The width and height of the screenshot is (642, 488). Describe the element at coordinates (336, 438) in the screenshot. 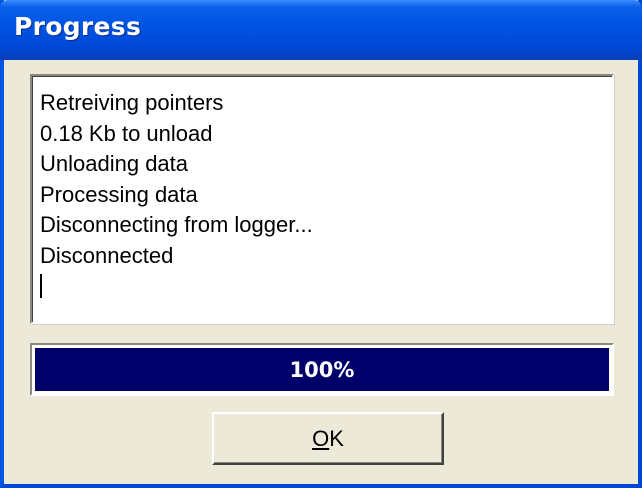

I see `ok-label-rest: K` at that location.